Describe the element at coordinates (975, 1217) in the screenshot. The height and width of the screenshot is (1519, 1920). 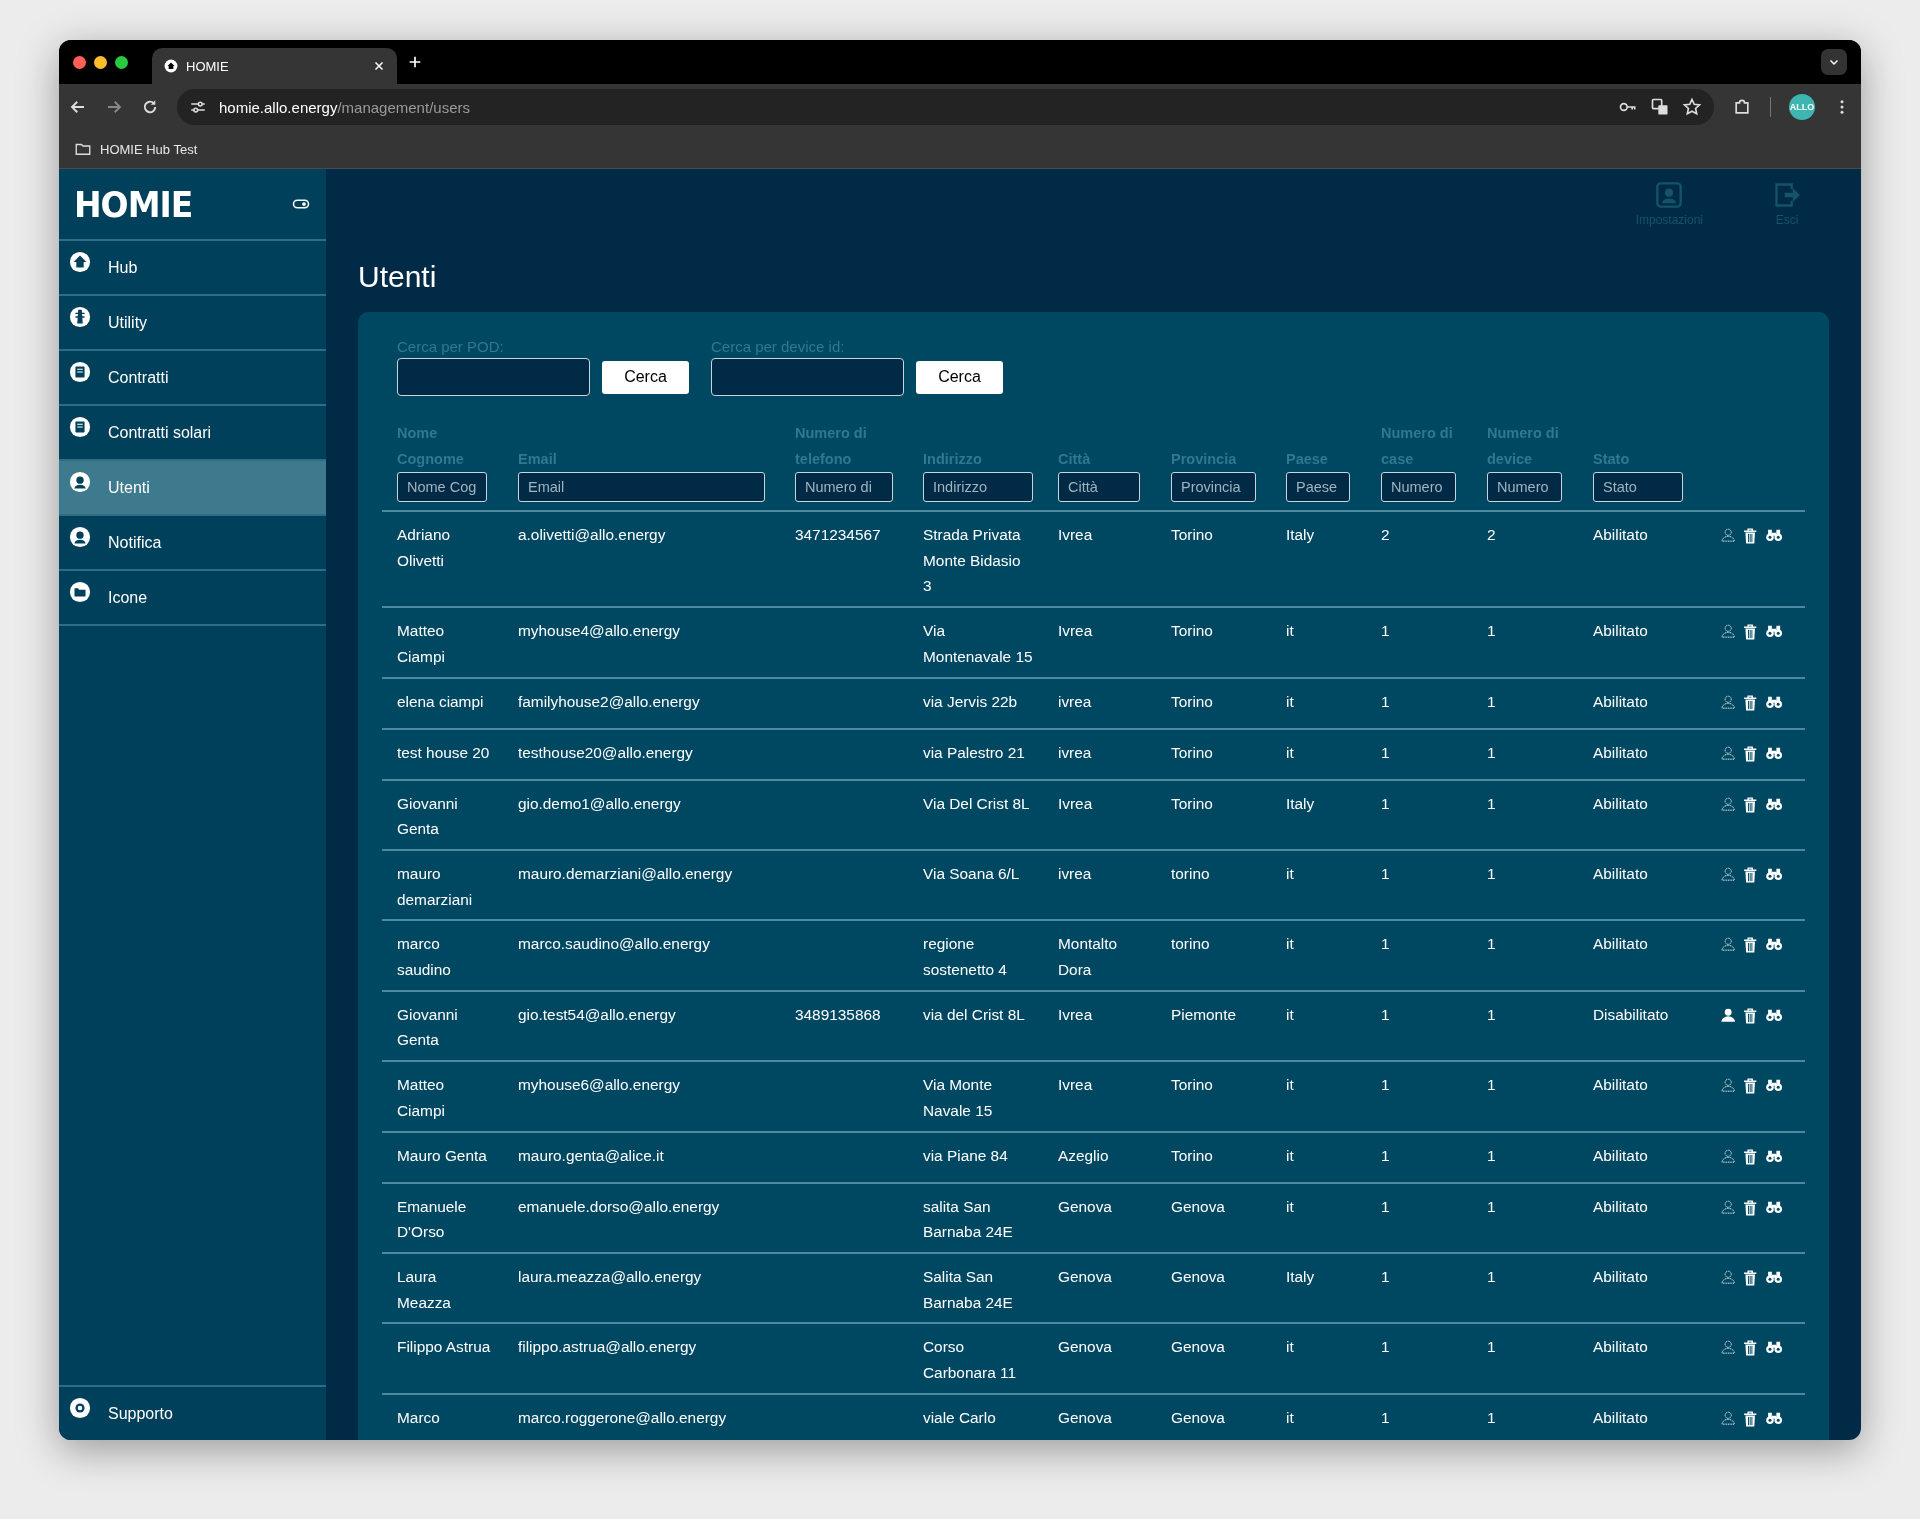
I see `table-cell: salita San Barnaba 24E` at that location.